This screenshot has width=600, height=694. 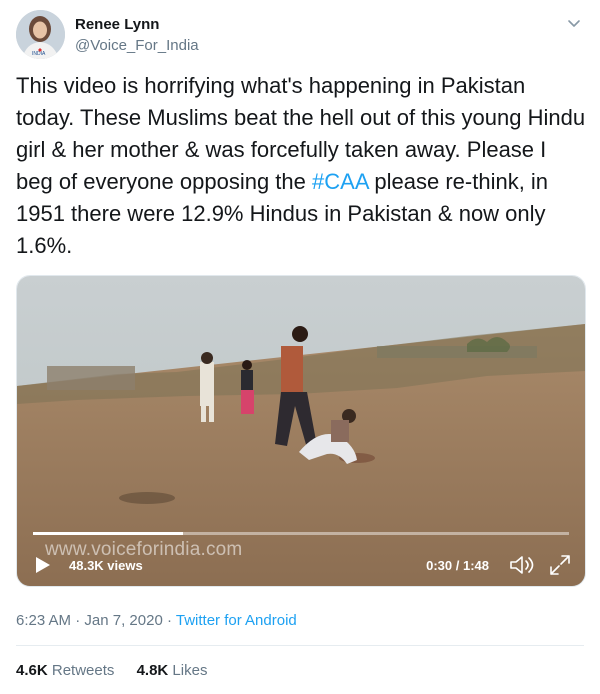 I want to click on retweets-stat: 4.6K Retweets, so click(x=65, y=670).